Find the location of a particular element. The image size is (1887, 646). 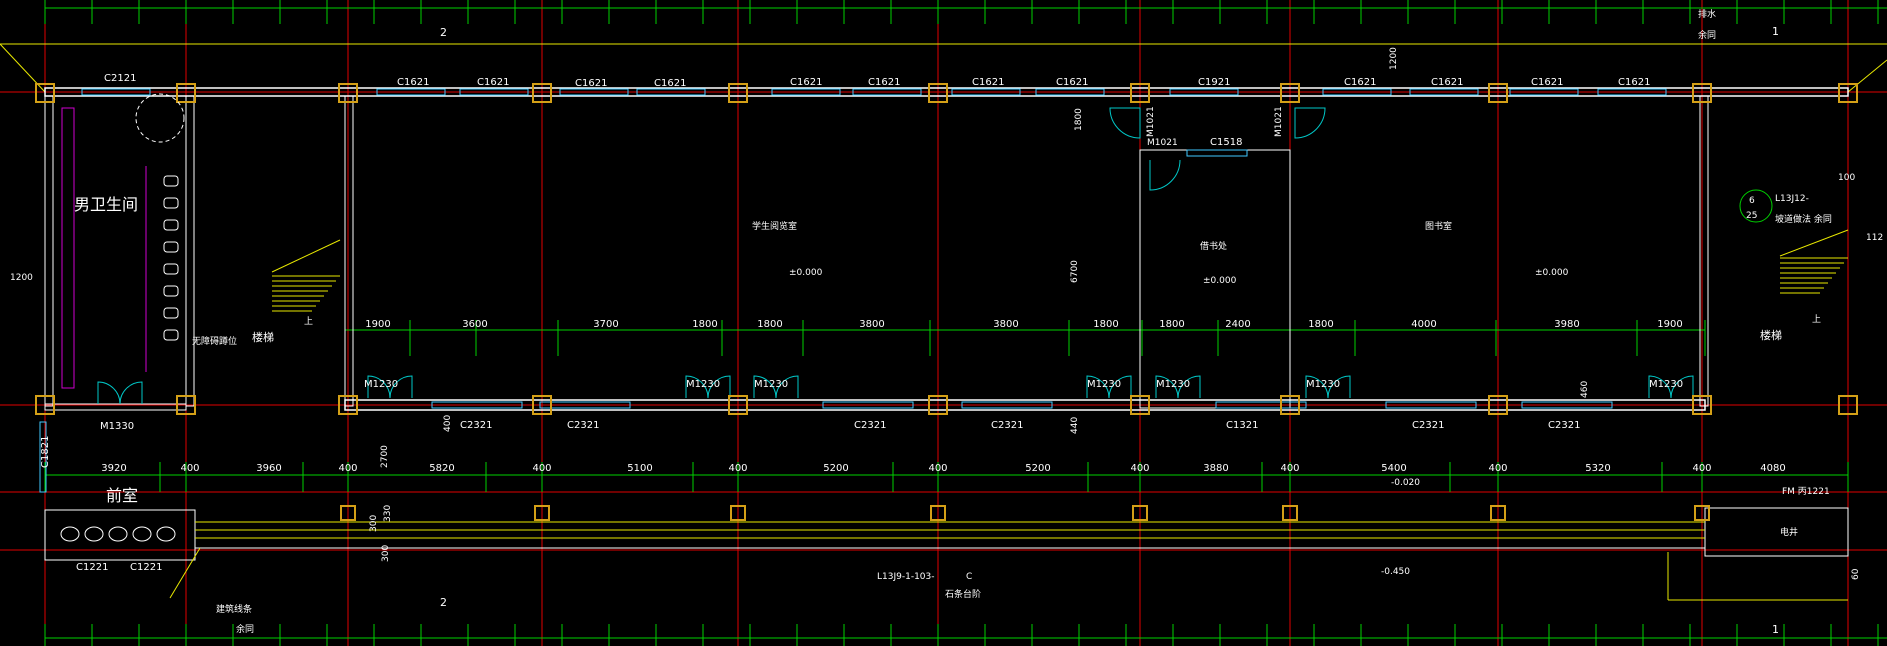

dim-label: 4000 is located at coordinates (1423, 324).